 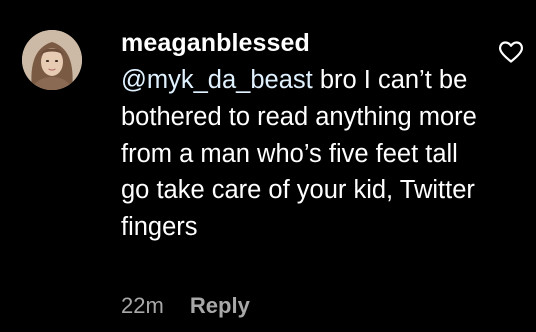 What do you see at coordinates (142, 305) in the screenshot?
I see `comment-timestamp: 22m` at bounding box center [142, 305].